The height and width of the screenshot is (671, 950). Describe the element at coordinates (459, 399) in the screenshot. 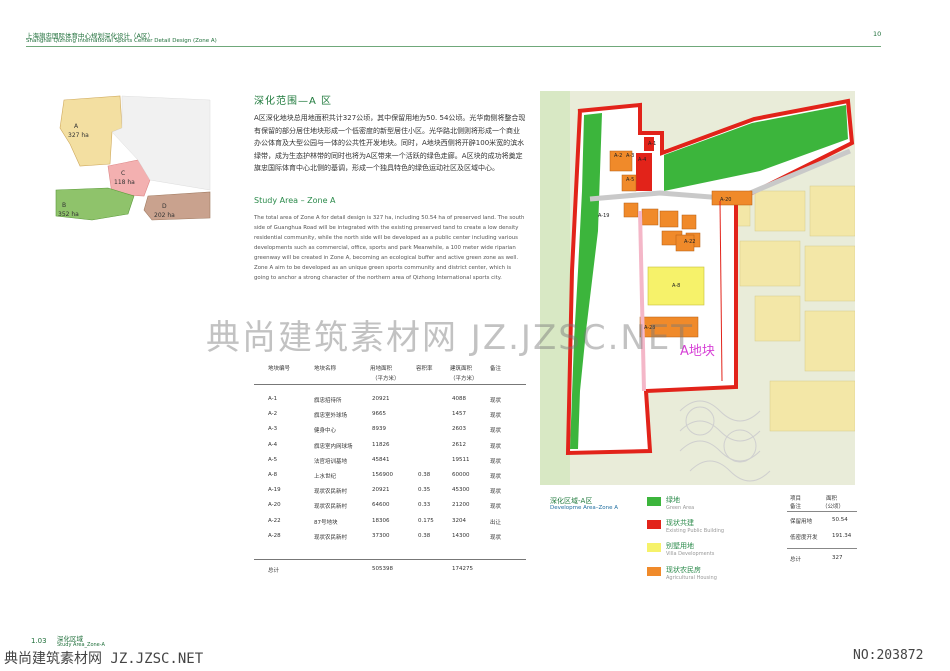

I see `table-cell: 4088` at that location.